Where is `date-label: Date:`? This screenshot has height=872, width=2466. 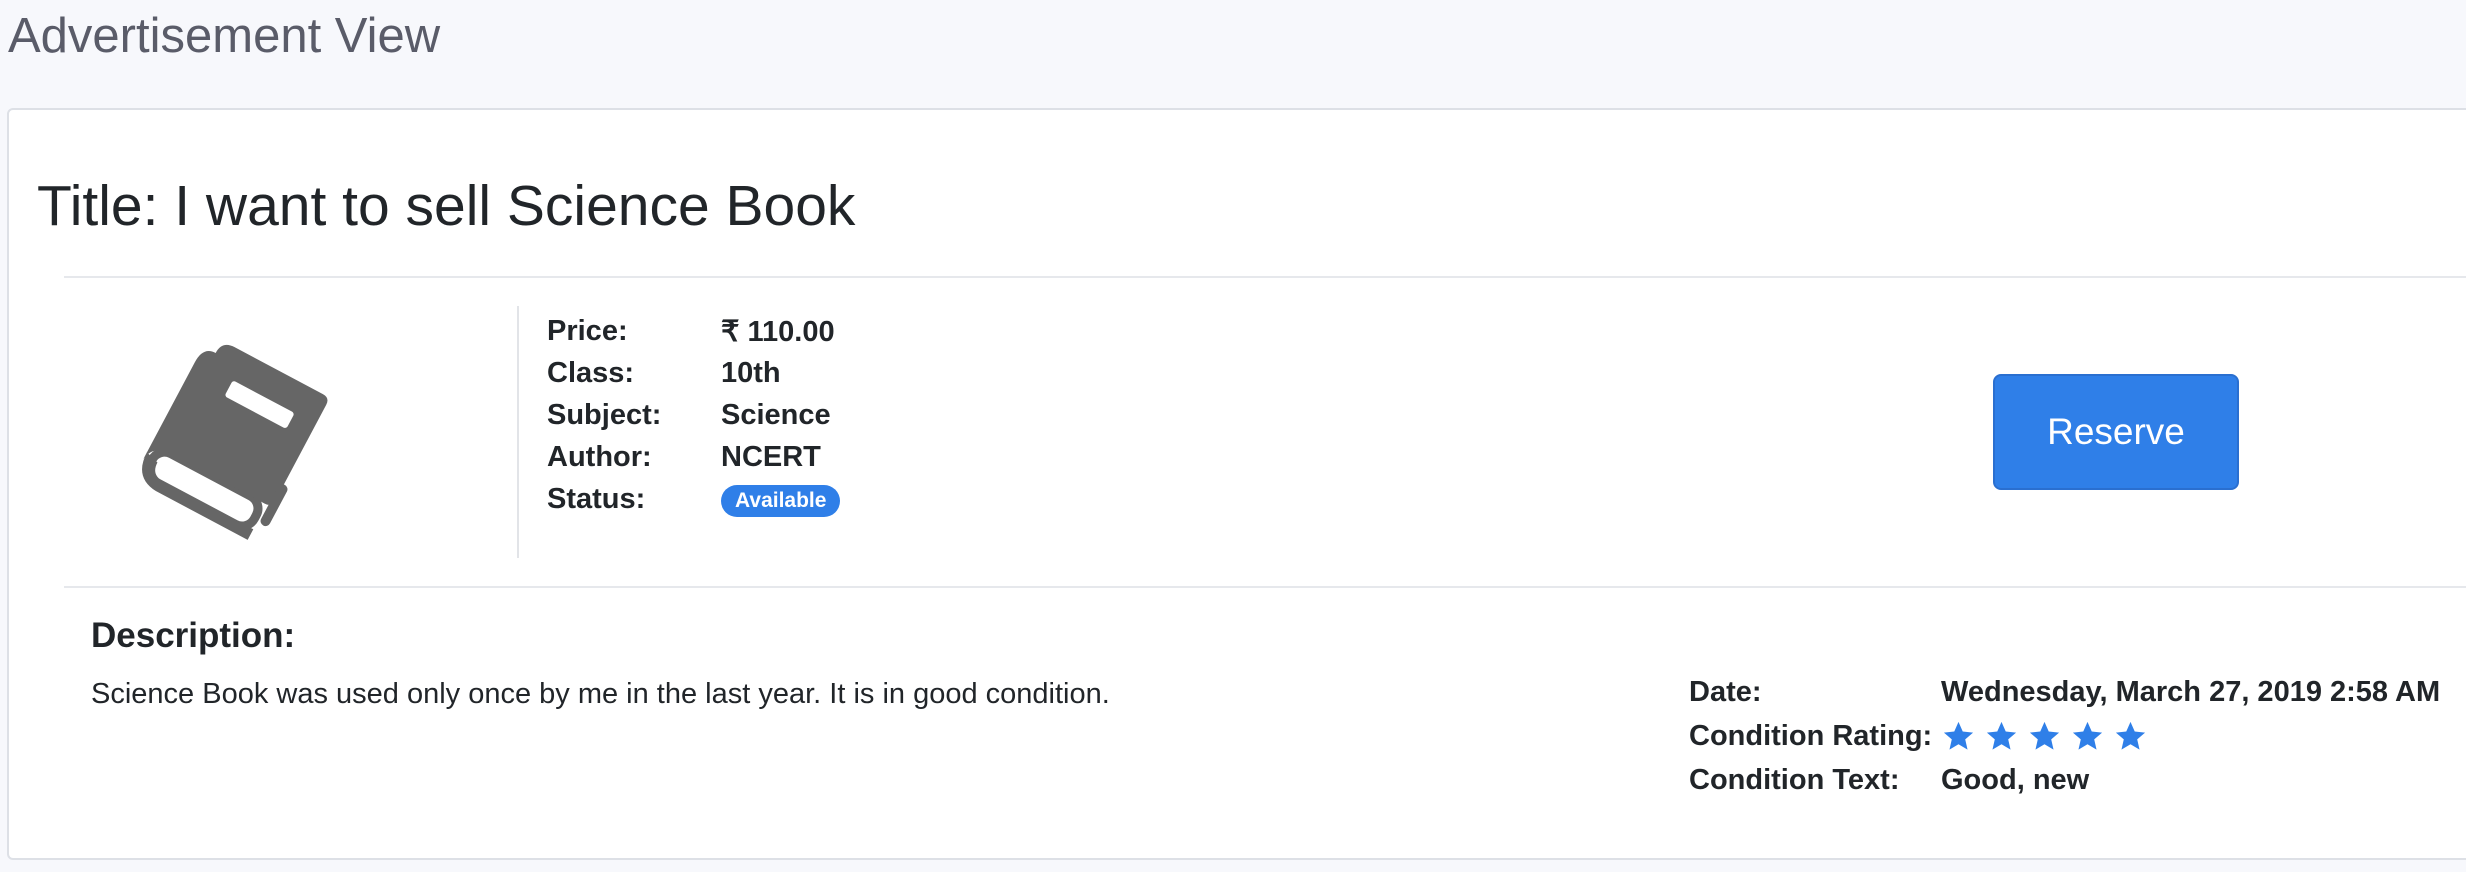 date-label: Date: is located at coordinates (1725, 691).